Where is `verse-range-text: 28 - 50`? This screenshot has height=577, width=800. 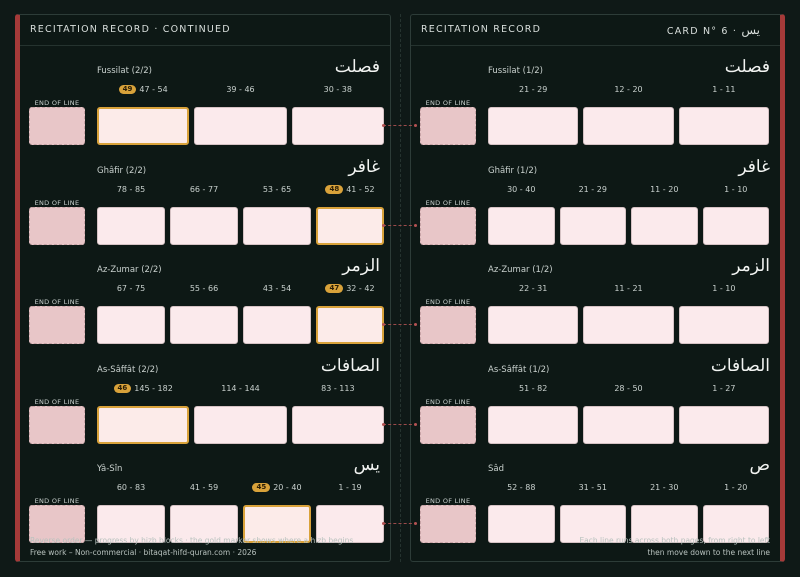
verse-range-text: 28 - 50 is located at coordinates (628, 388).